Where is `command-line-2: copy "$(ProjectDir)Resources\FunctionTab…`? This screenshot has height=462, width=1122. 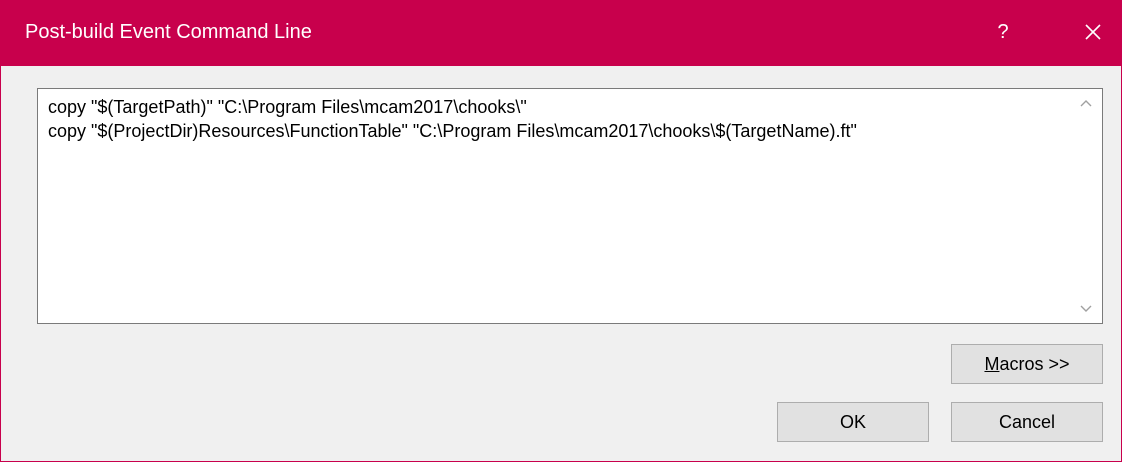
command-line-2: copy "$(ProjectDir)Resources\FunctionTab… is located at coordinates (452, 131).